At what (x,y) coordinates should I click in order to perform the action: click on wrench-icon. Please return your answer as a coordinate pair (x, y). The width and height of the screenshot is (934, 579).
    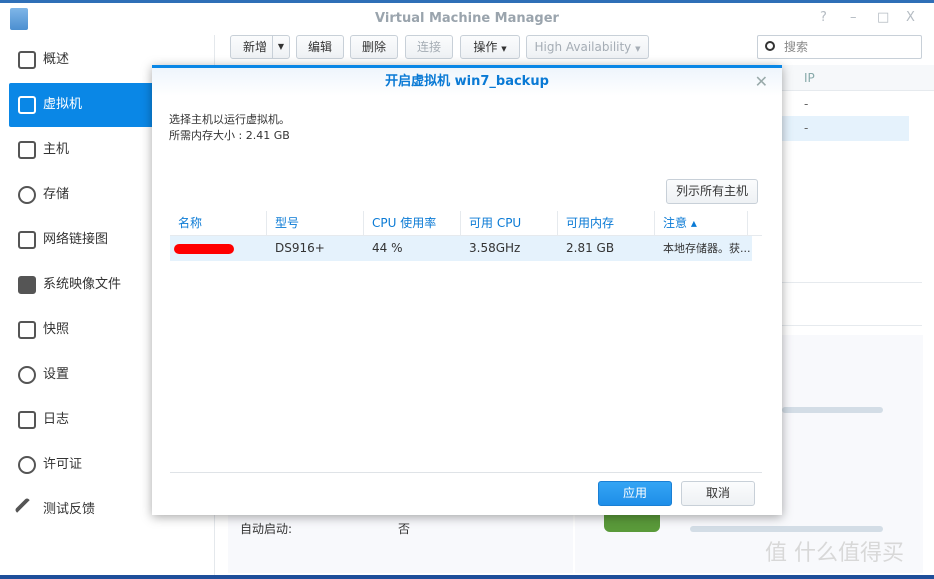
    Looking at the image, I should click on (27, 510).